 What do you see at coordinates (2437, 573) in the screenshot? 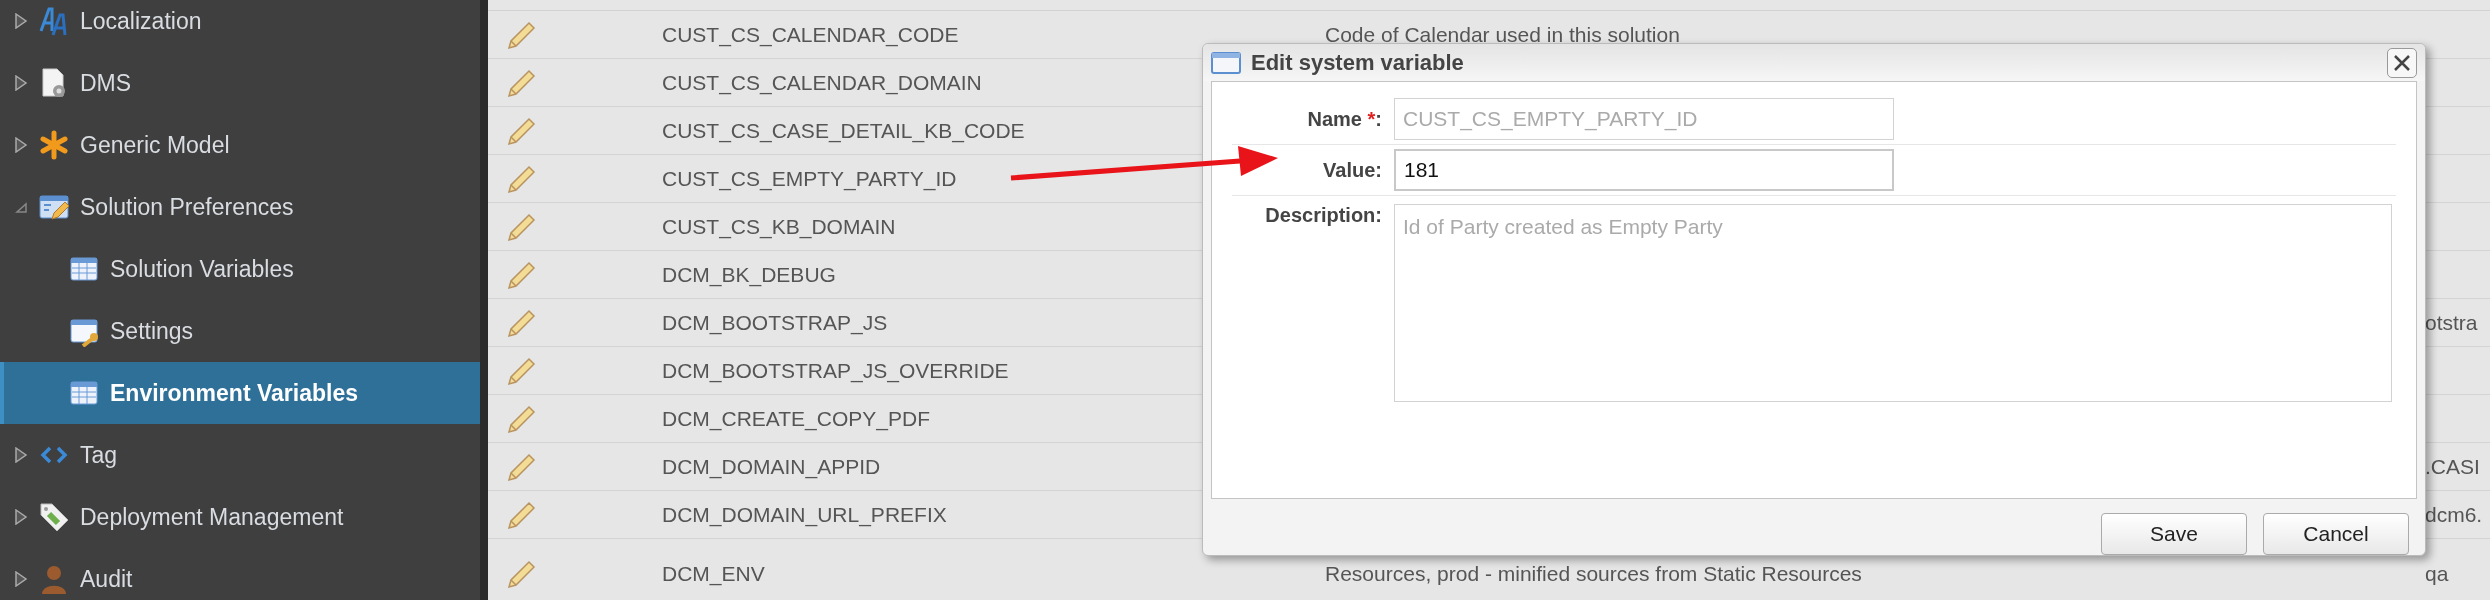
I see `column-3-text: qa` at bounding box center [2437, 573].